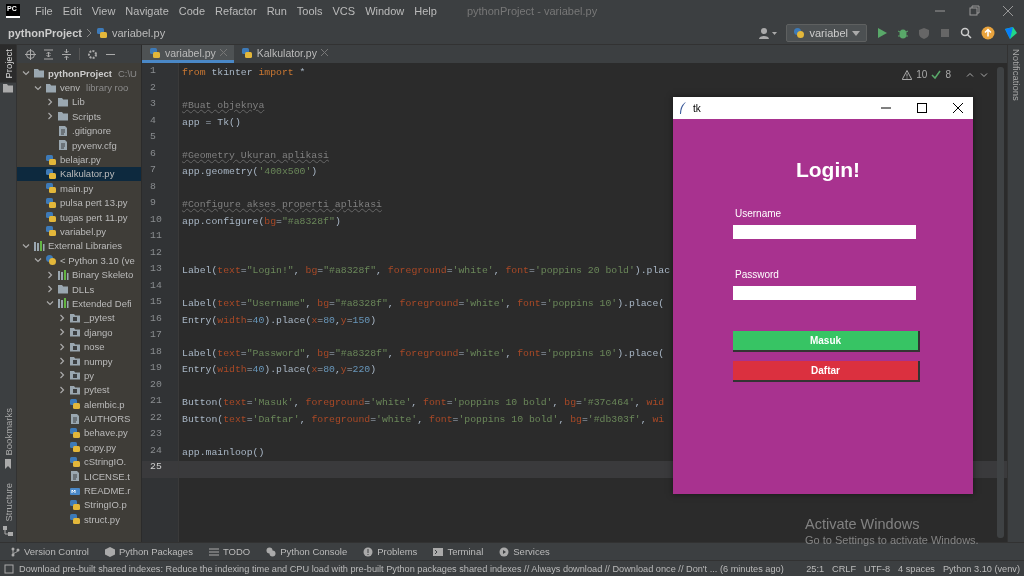 Image resolution: width=1024 pixels, height=576 pixels. What do you see at coordinates (922, 108) in the screenshot?
I see `maximize-icon` at bounding box center [922, 108].